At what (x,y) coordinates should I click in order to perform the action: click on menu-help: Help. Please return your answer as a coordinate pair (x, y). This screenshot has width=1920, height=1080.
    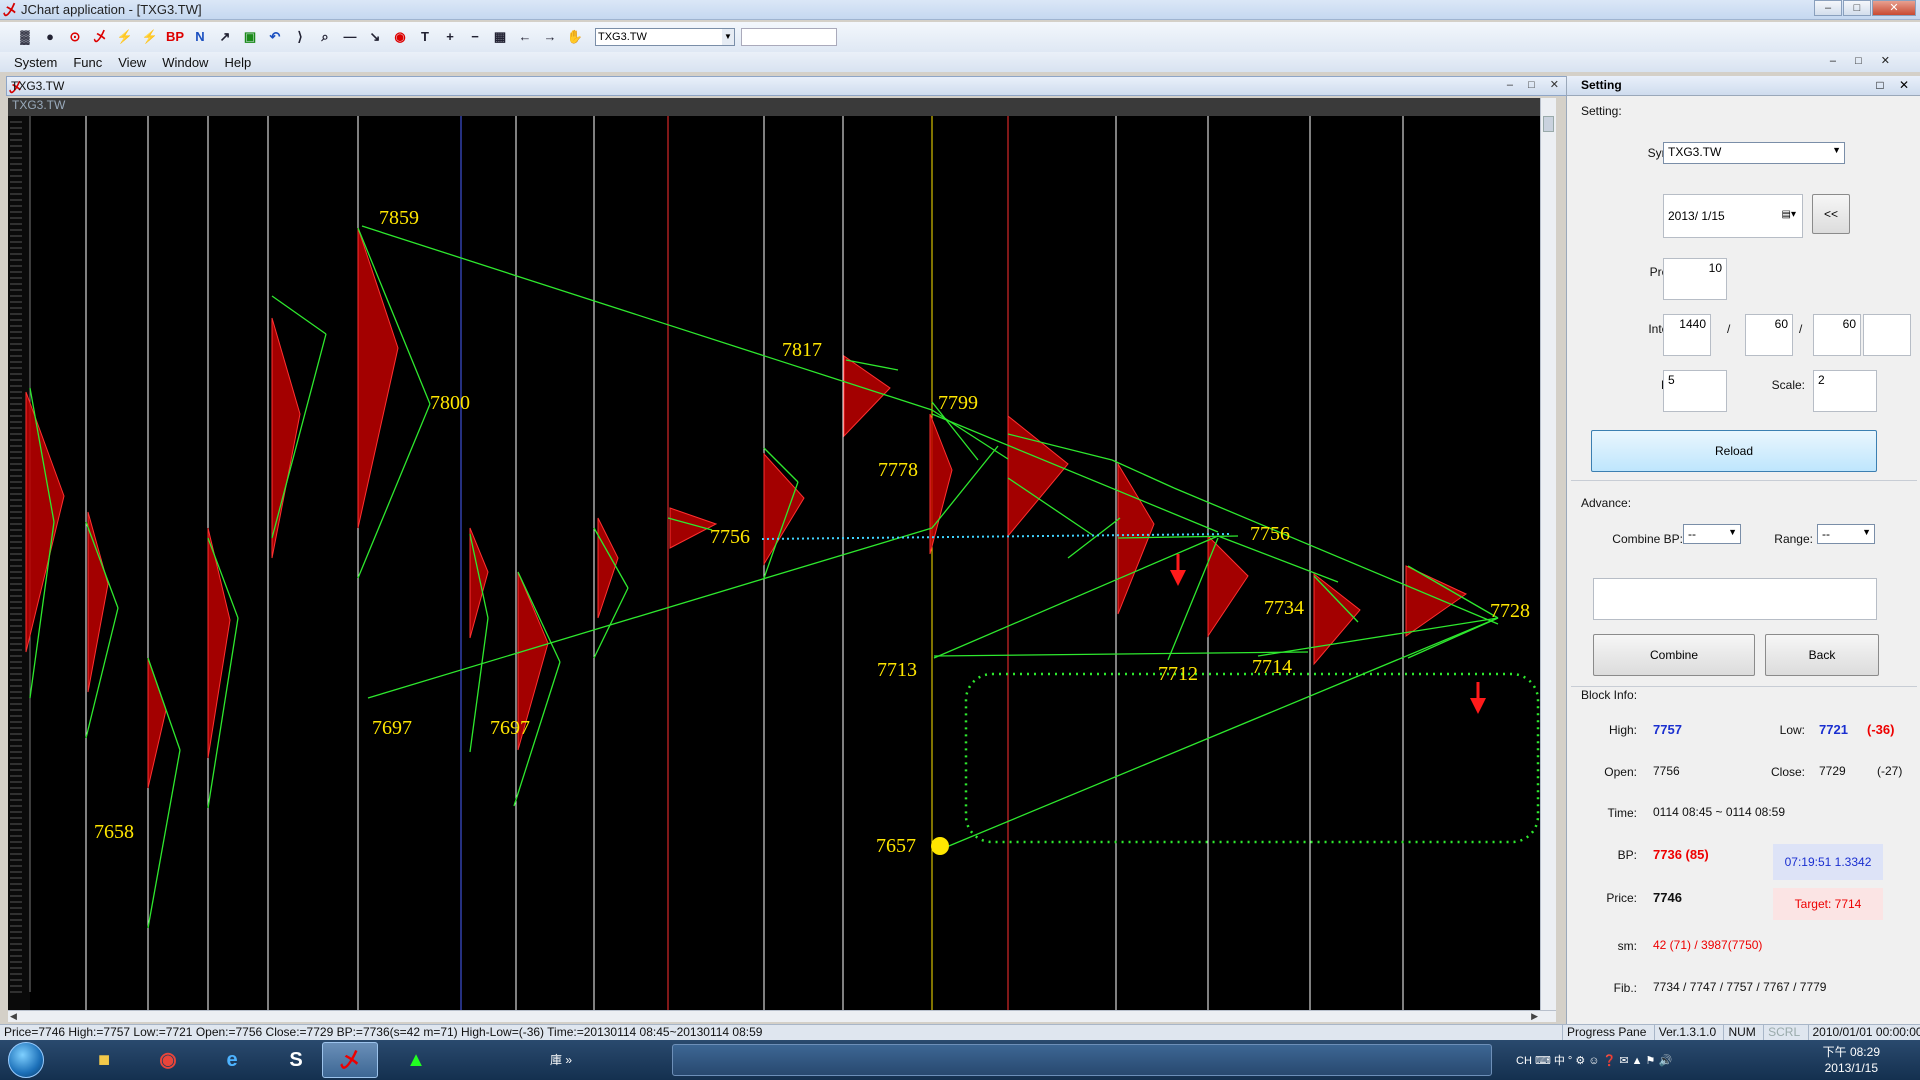
    Looking at the image, I should click on (237, 62).